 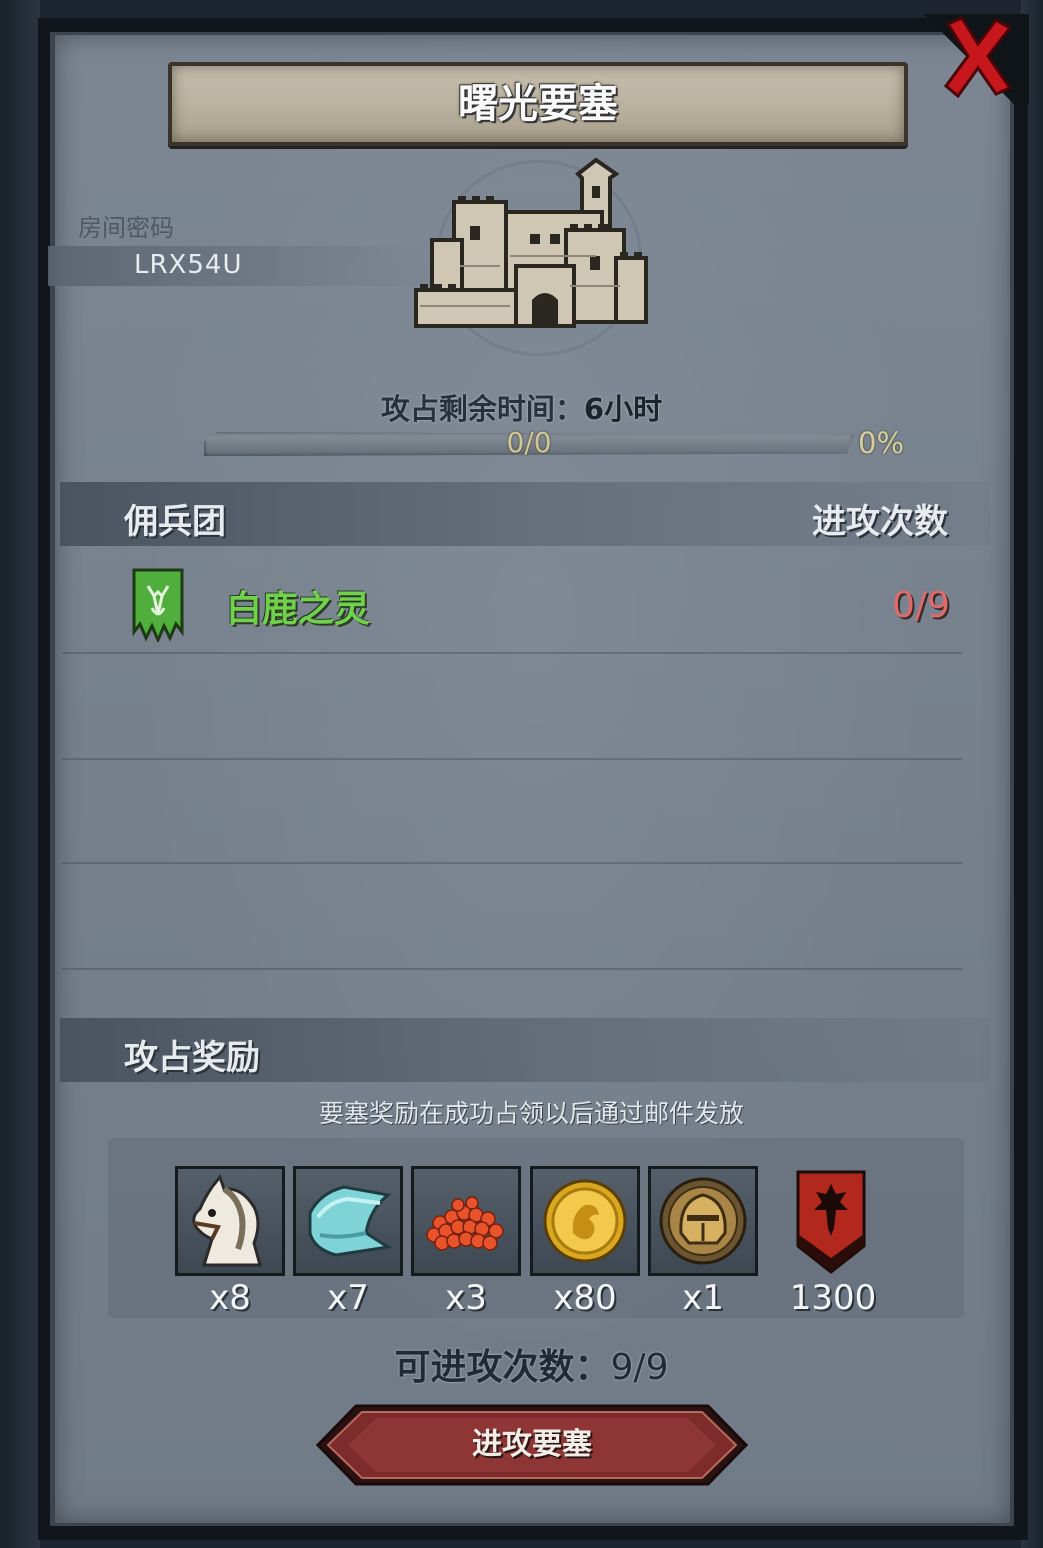 I want to click on deer-banner-icon, so click(x=158, y=605).